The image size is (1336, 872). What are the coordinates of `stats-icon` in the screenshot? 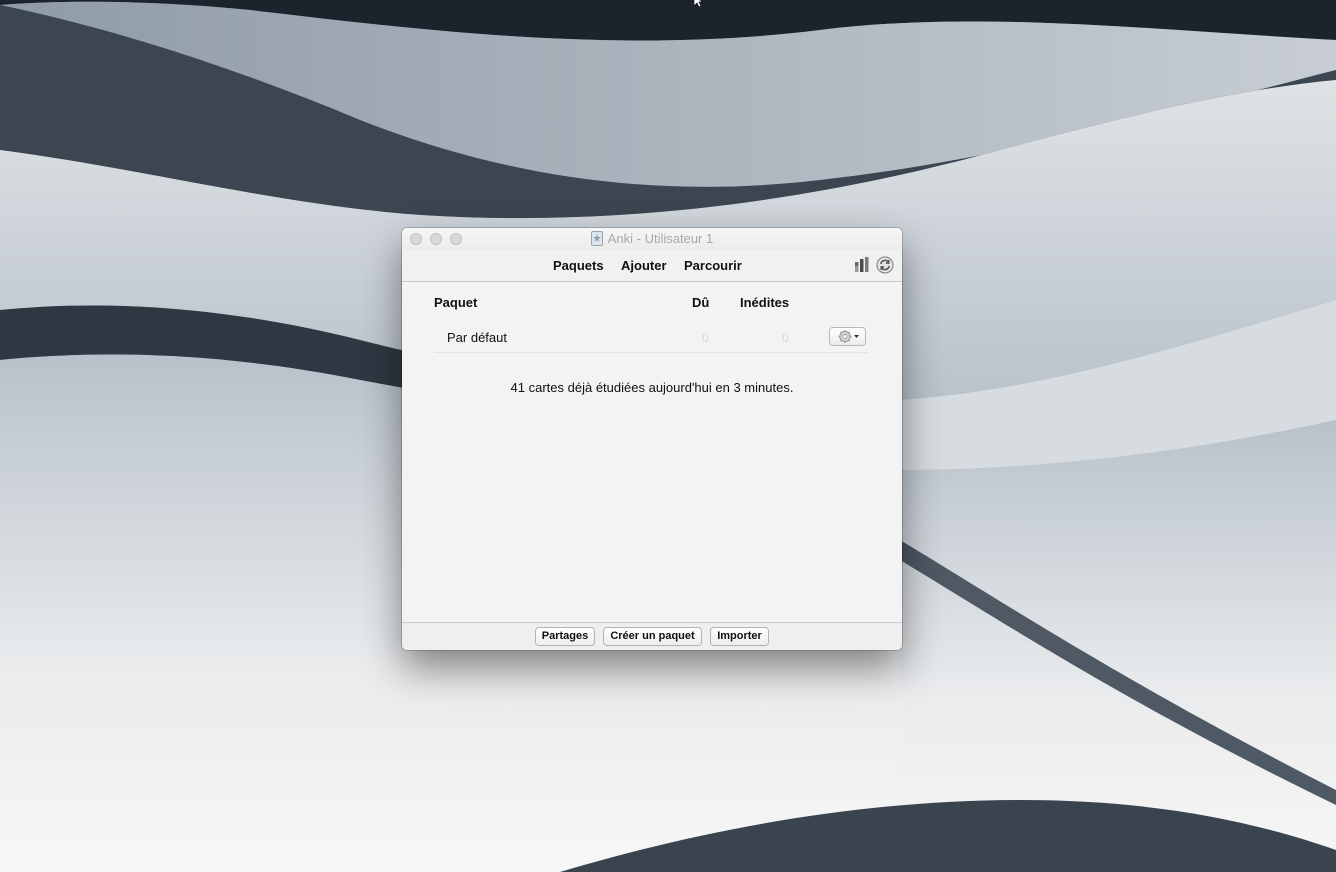 It's located at (862, 265).